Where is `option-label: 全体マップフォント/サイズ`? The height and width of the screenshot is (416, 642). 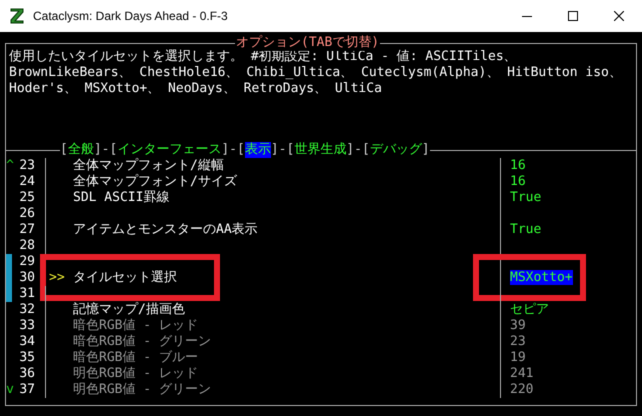
option-label: 全体マップフォント/サイズ is located at coordinates (155, 182).